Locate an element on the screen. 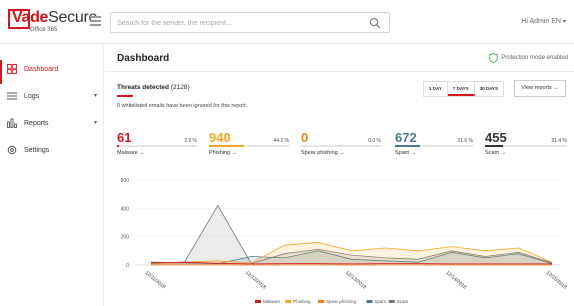  stat-link-scam: Scam → is located at coordinates (495, 153).